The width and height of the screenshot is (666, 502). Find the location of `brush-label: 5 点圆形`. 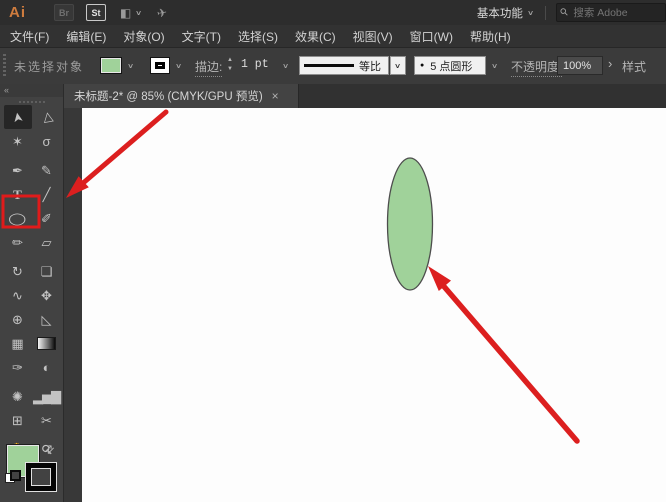

brush-label: 5 点圆形 is located at coordinates (451, 66).